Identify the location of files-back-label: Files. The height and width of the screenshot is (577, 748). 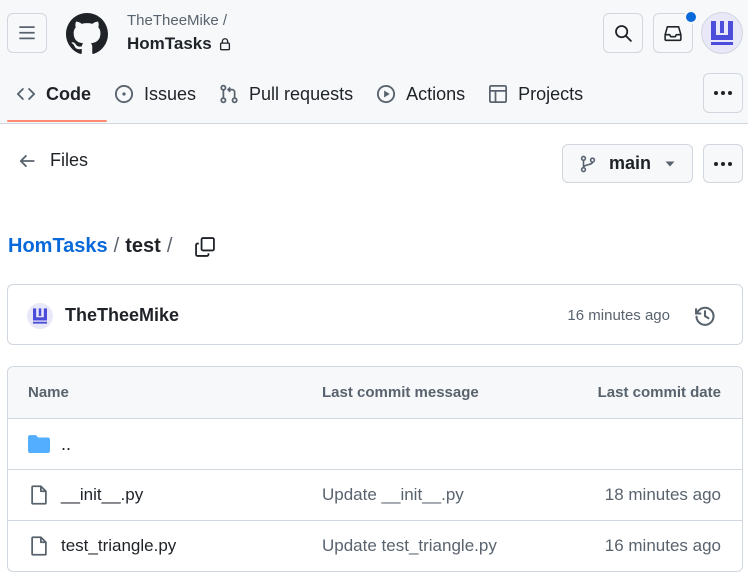
(69, 160).